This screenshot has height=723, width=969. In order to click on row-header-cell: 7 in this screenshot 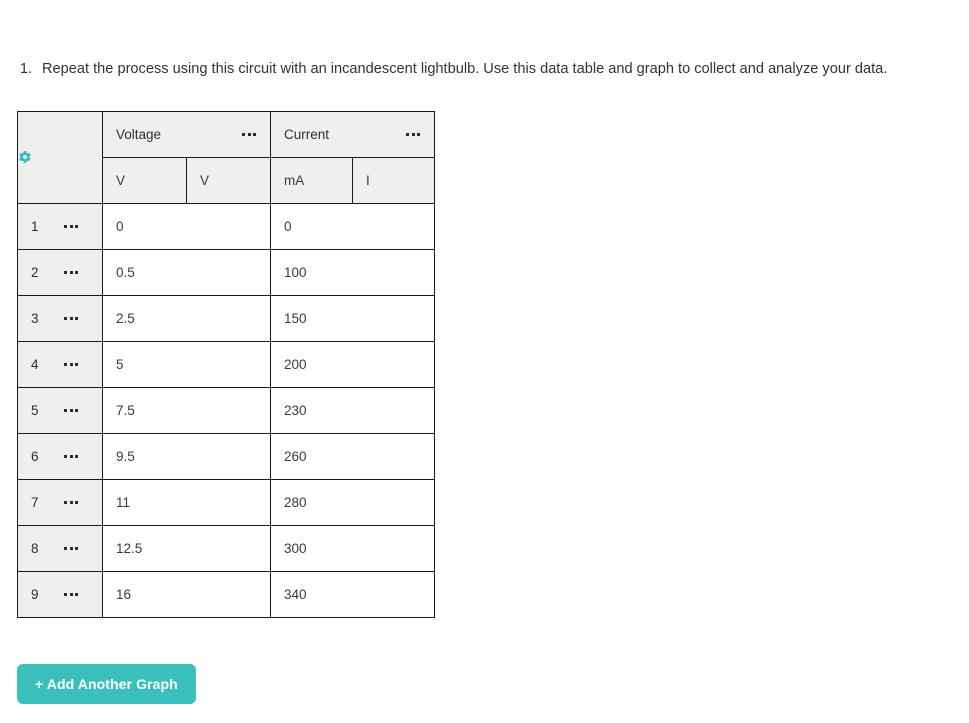, I will do `click(60, 502)`.